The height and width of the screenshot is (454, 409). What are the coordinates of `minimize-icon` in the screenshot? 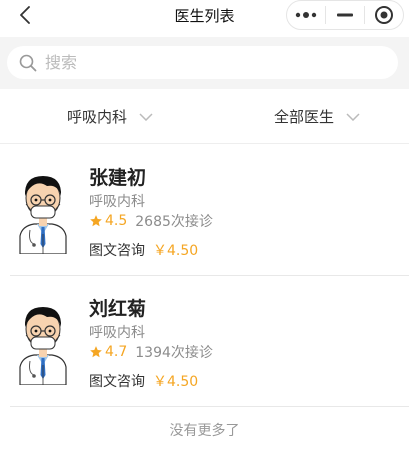 It's located at (345, 15).